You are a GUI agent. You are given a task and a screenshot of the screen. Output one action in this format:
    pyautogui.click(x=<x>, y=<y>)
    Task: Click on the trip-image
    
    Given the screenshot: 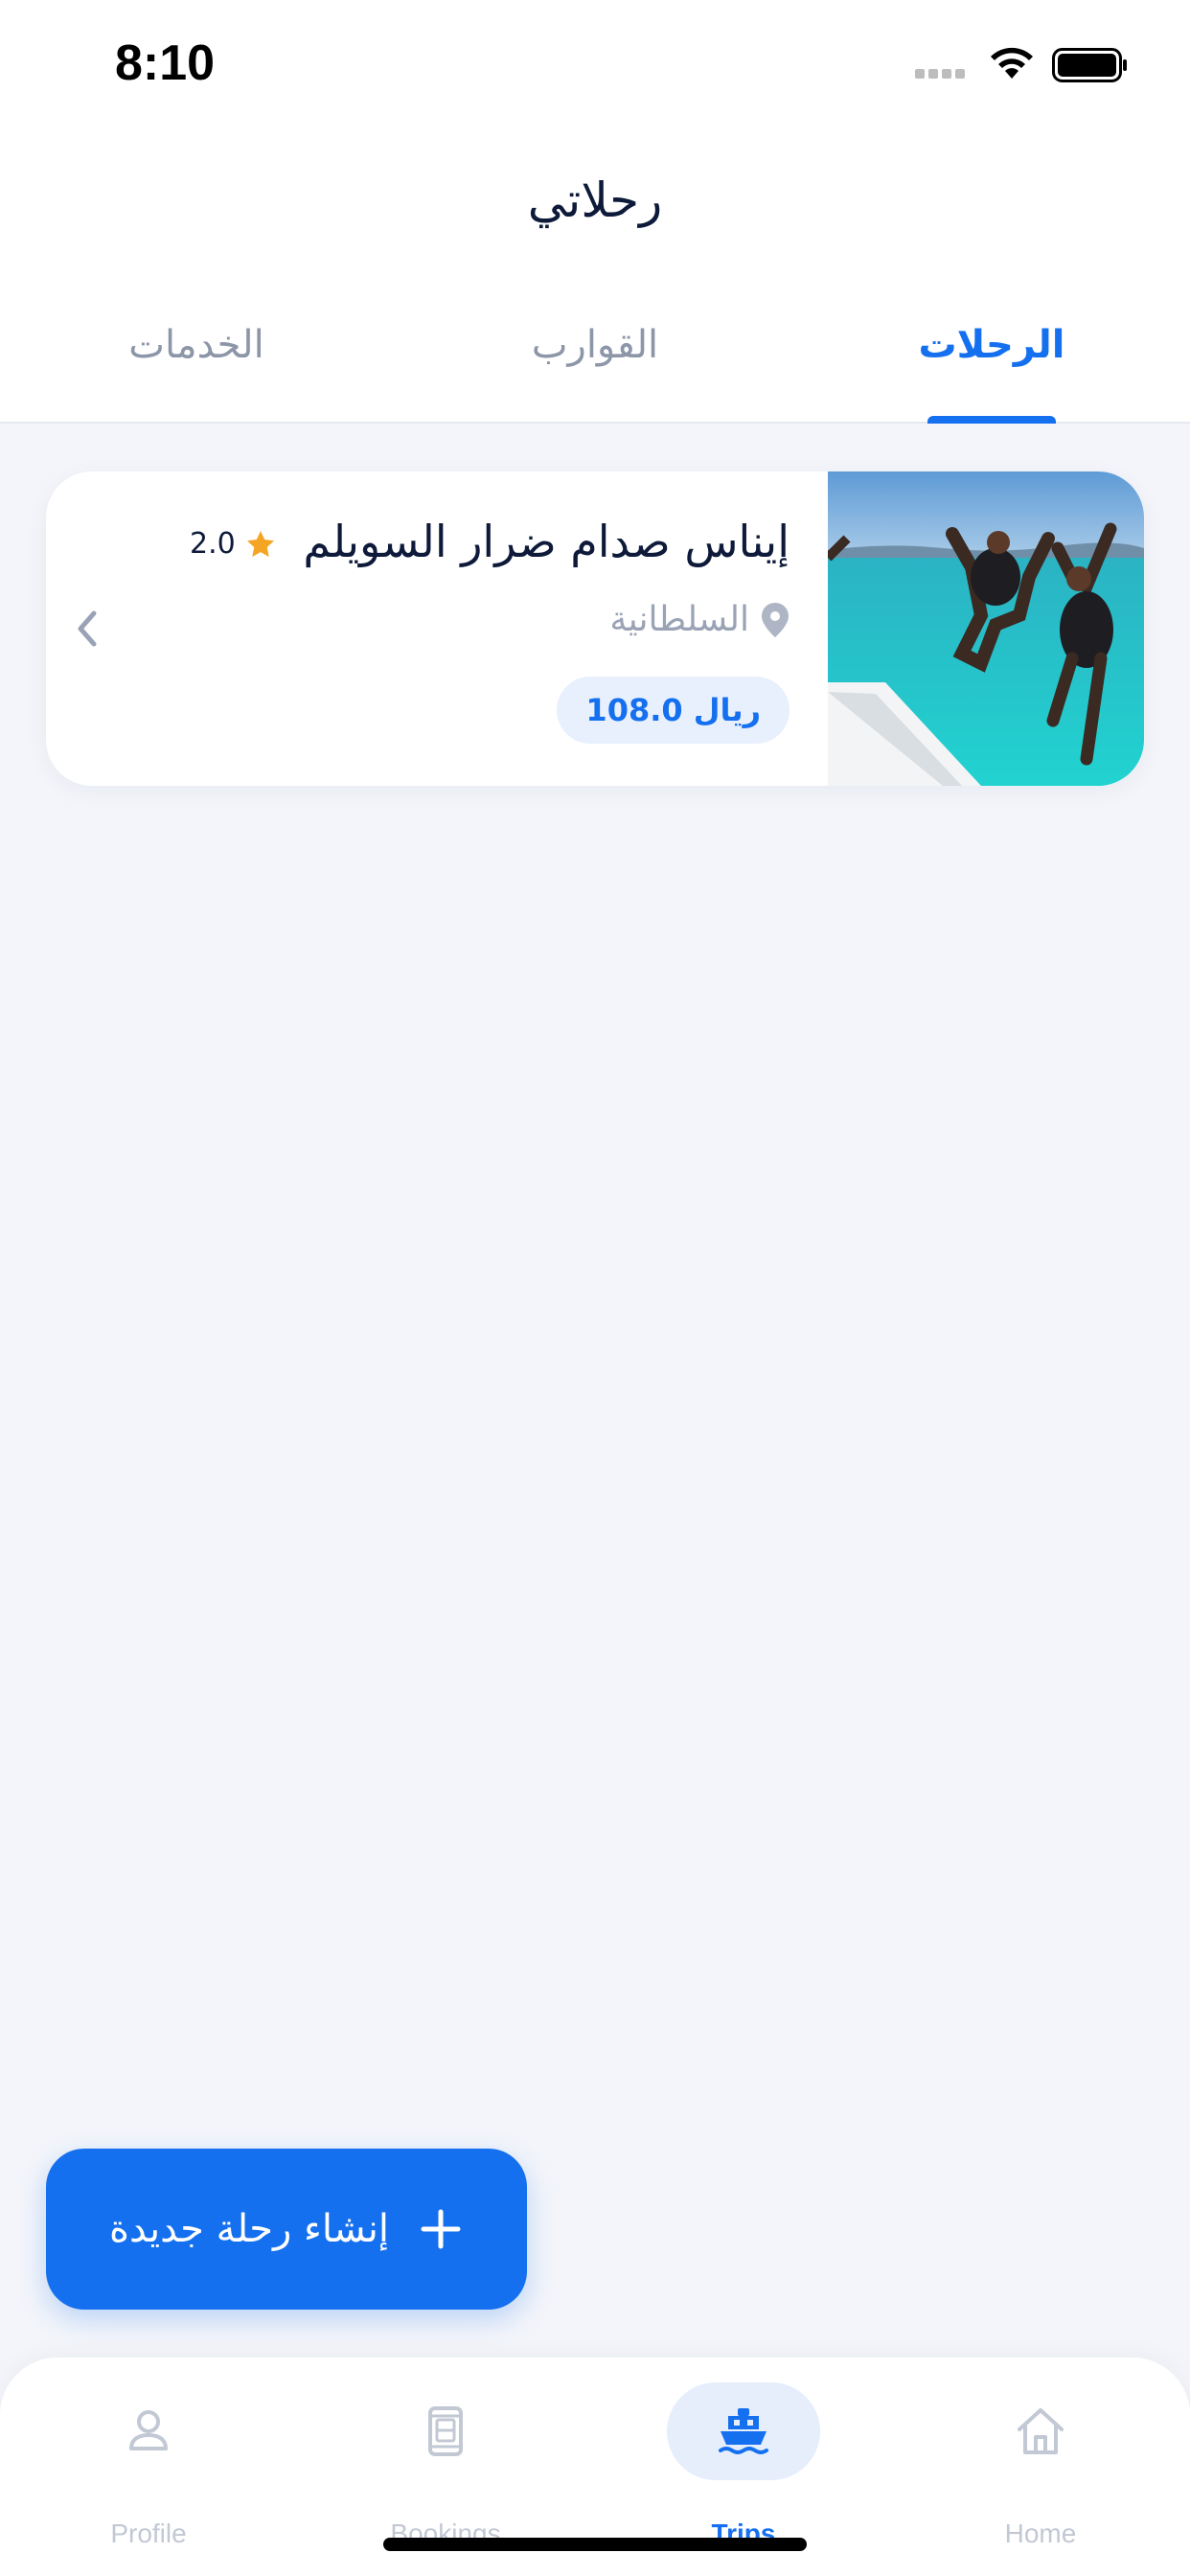 What is the action you would take?
    pyautogui.click(x=986, y=629)
    